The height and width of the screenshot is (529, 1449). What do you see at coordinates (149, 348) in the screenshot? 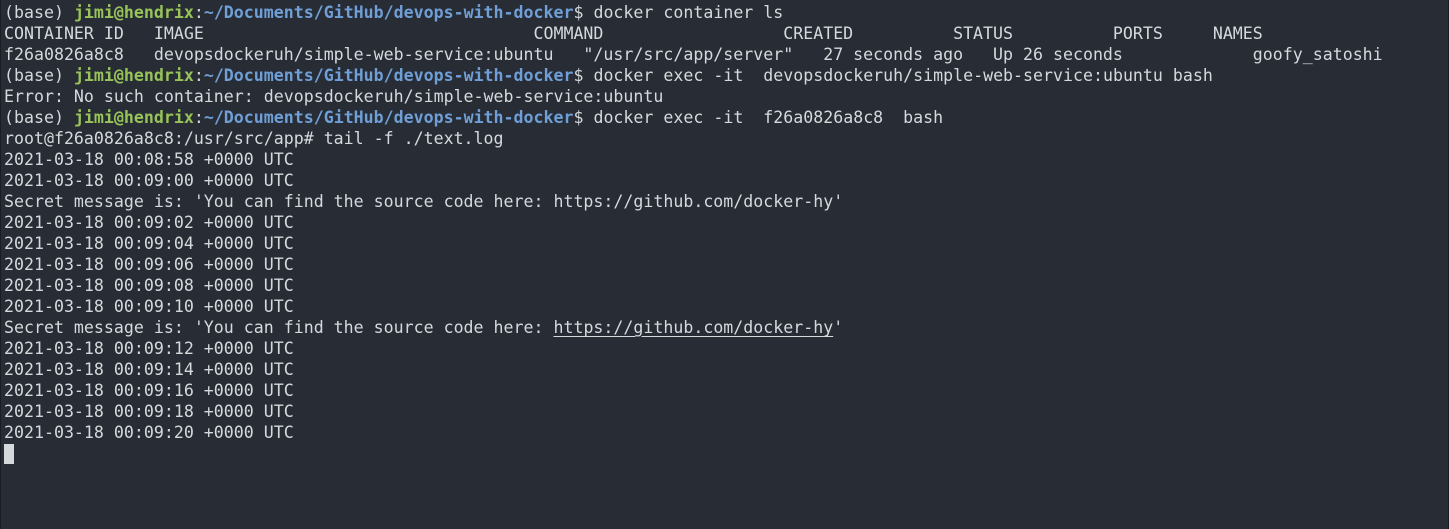
I see `log-line: 2021-03-18 00:09:12 +0000 UTC` at bounding box center [149, 348].